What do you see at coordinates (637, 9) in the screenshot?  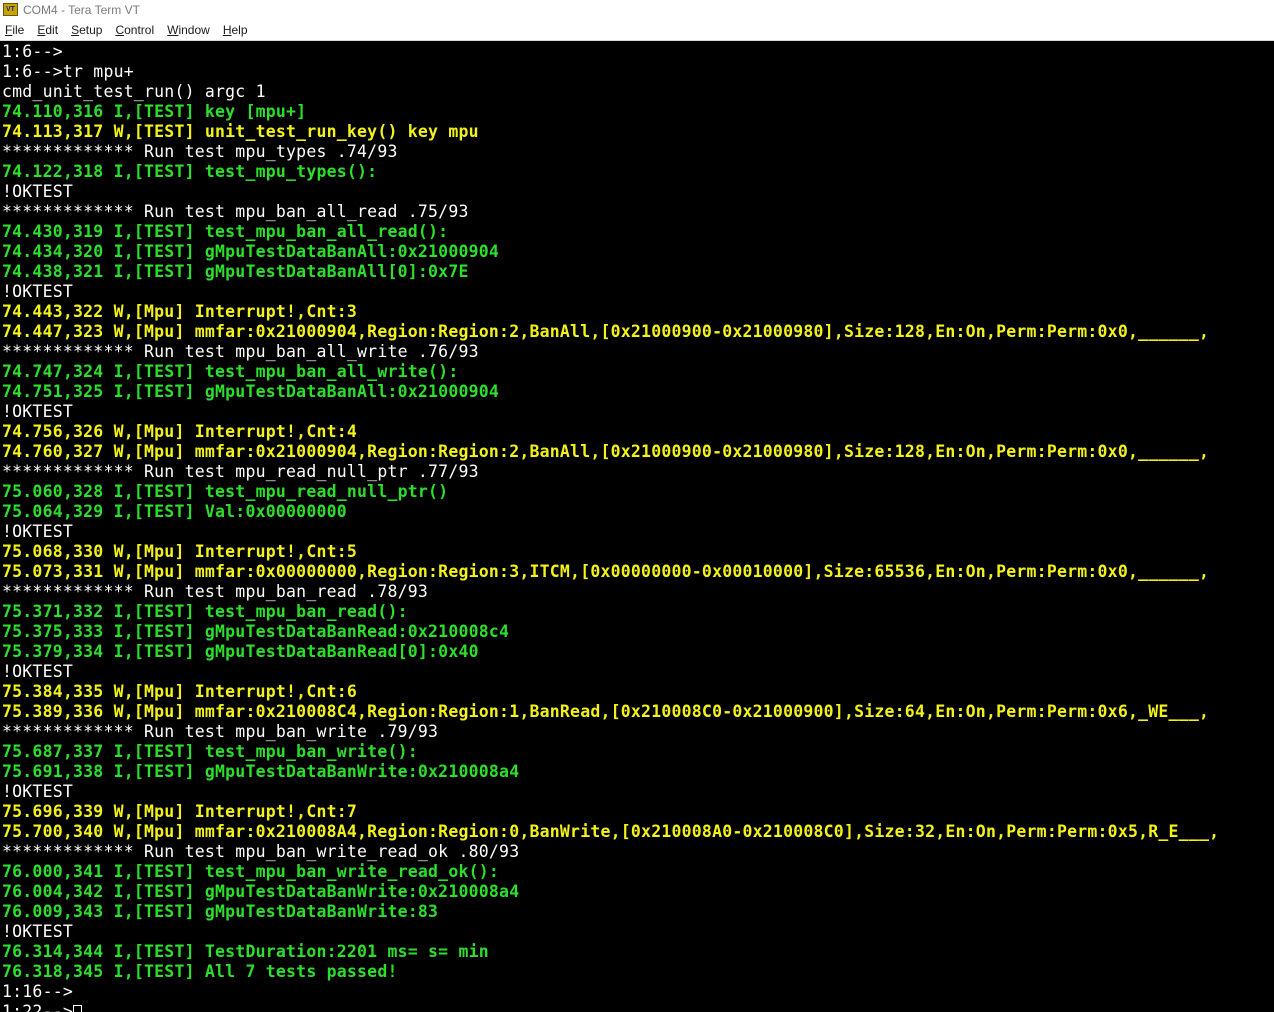 I see `title-bar: VT COM4 - Tera Term VT` at bounding box center [637, 9].